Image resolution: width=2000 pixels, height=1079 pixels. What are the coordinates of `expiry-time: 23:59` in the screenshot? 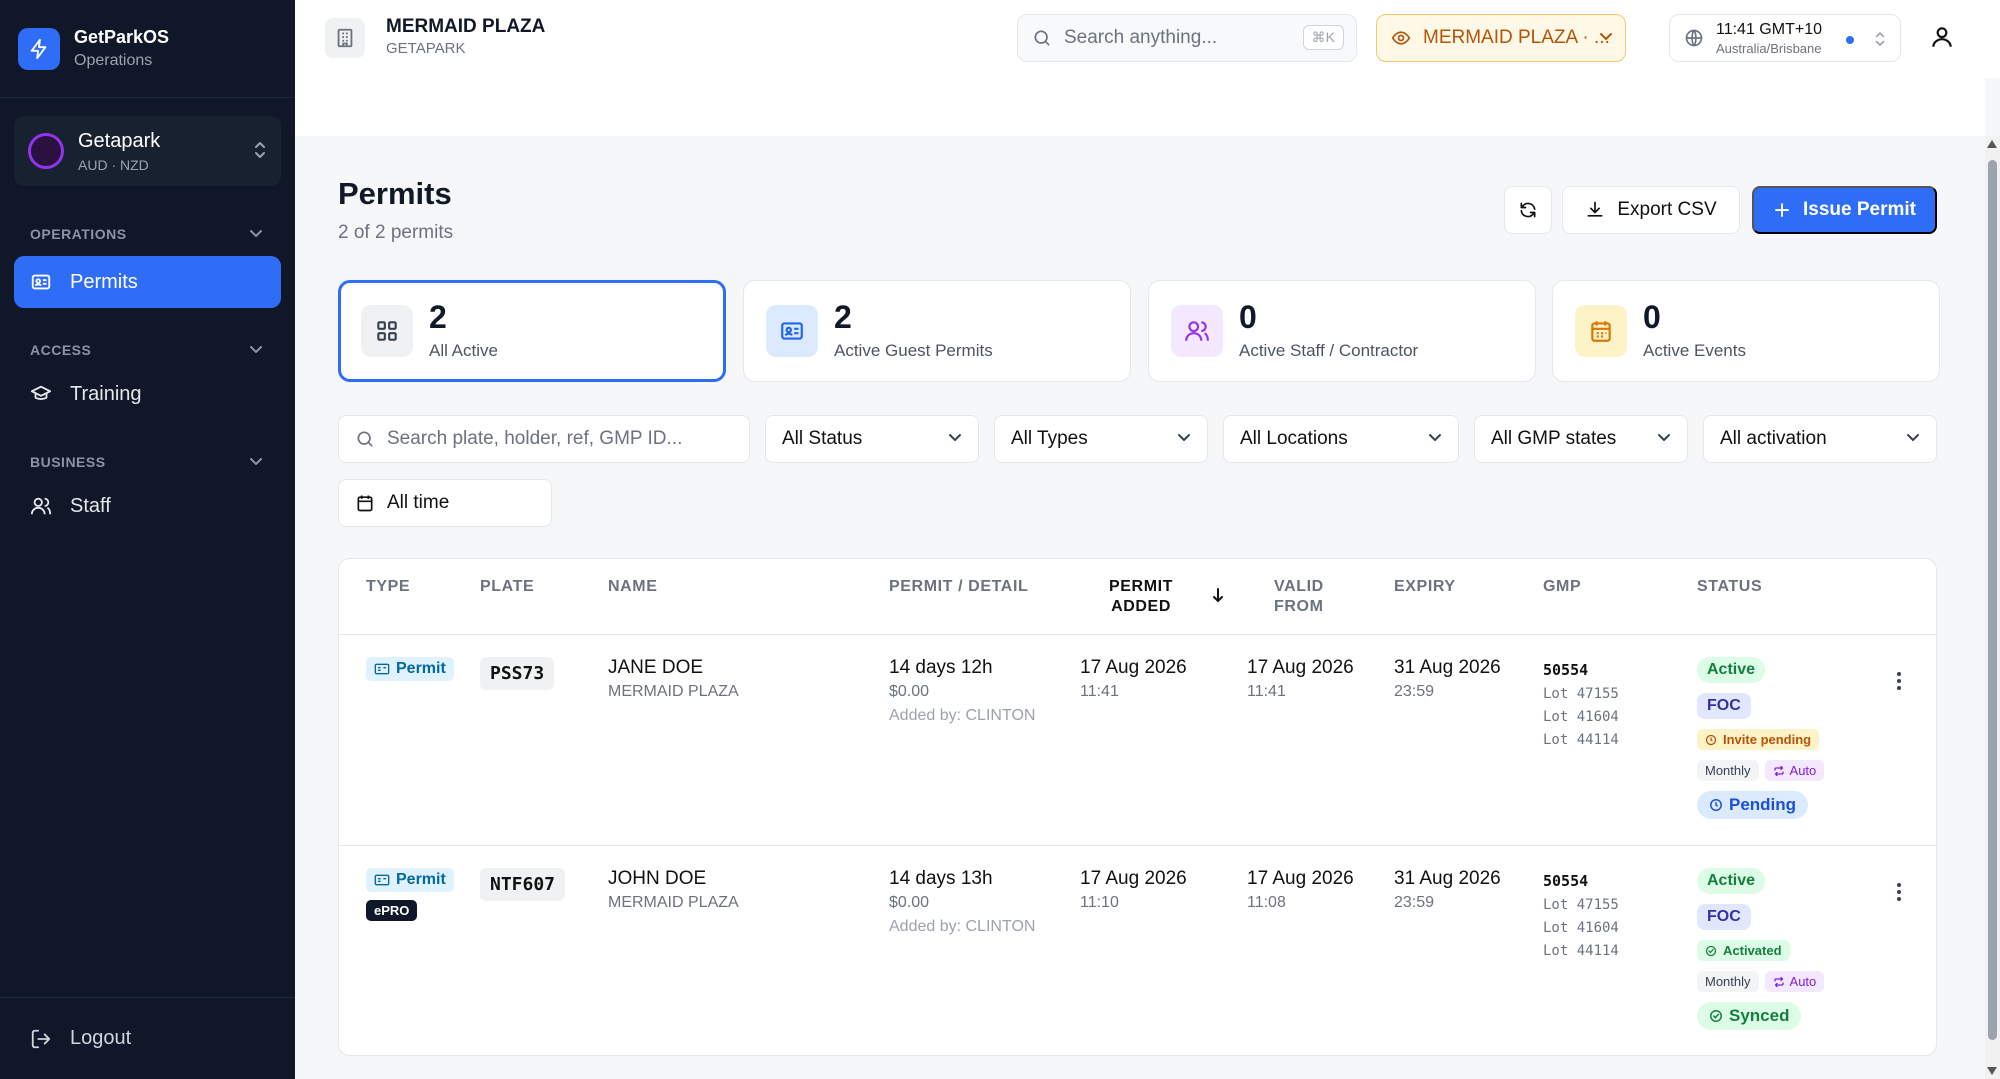 It's located at (1414, 902).